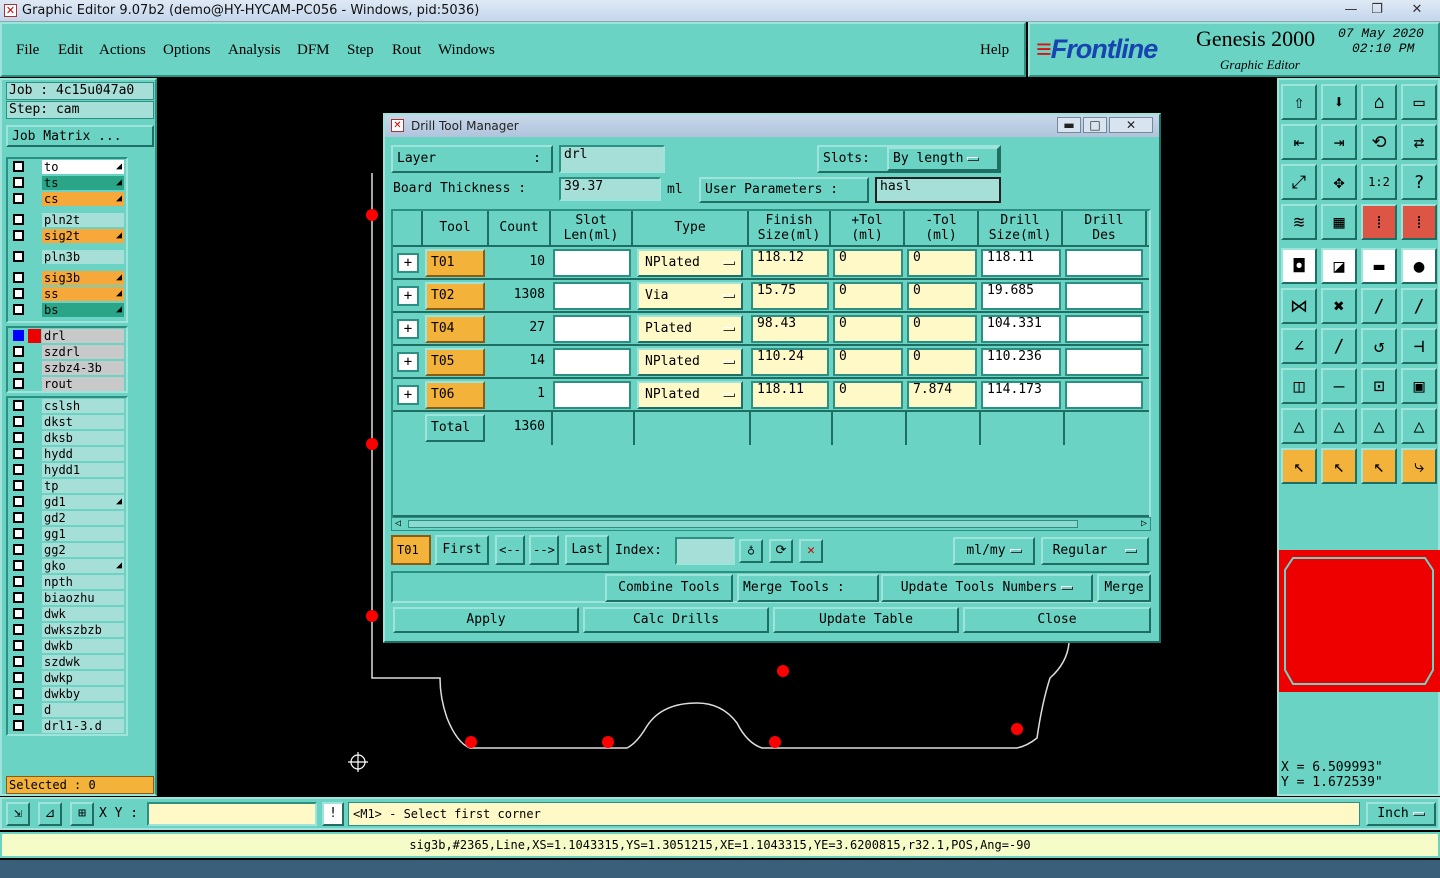 The width and height of the screenshot is (1440, 878). What do you see at coordinates (1021, 263) in the screenshot?
I see `drill-size-input: 118.11` at bounding box center [1021, 263].